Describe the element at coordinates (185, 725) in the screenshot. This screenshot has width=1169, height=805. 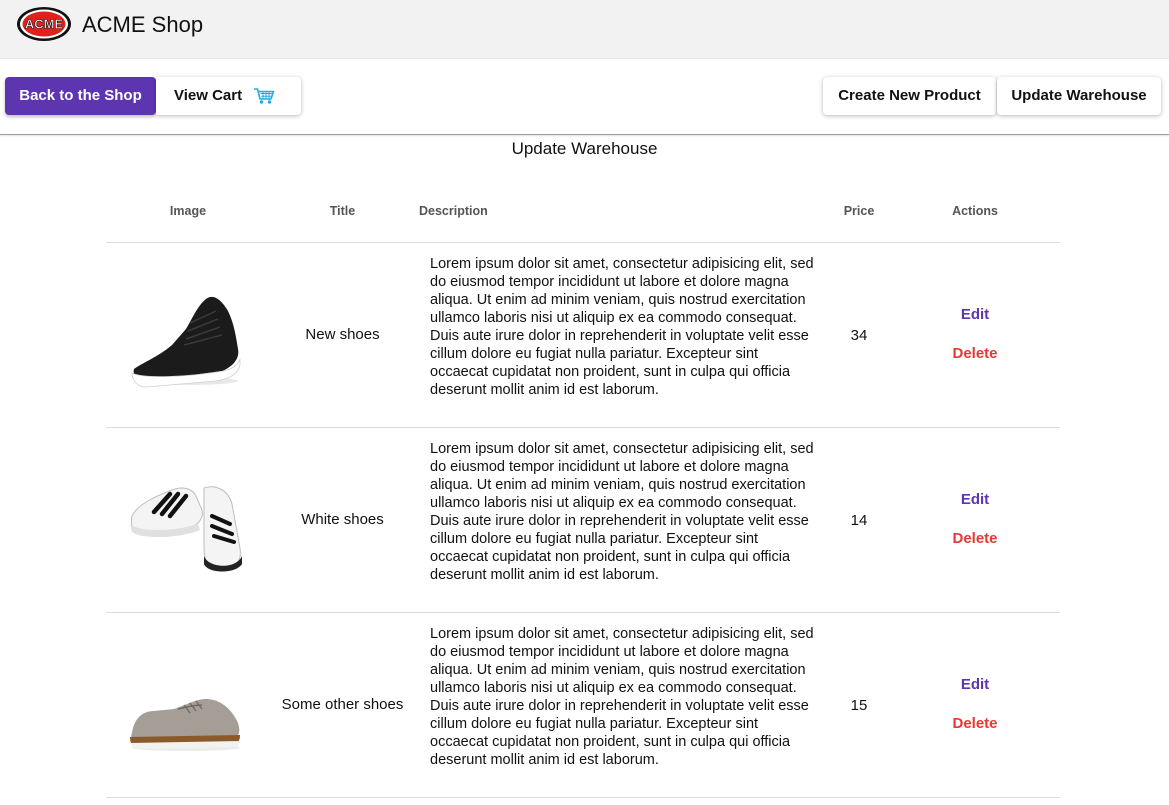
I see `grey-suede-shoe-image` at that location.